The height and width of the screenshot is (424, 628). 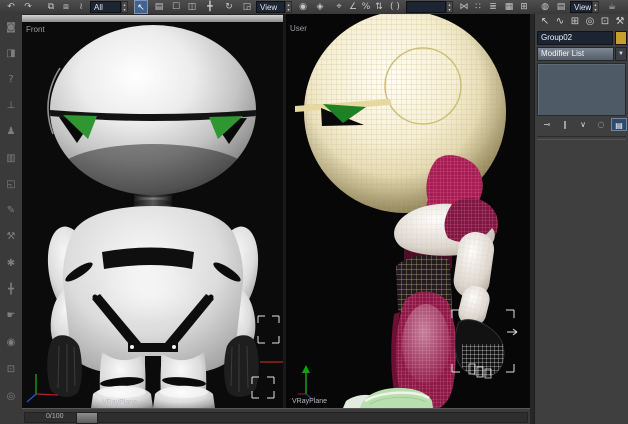 What do you see at coordinates (310, 401) in the screenshot?
I see `vrayplane-label-user: VRayPlane` at bounding box center [310, 401].